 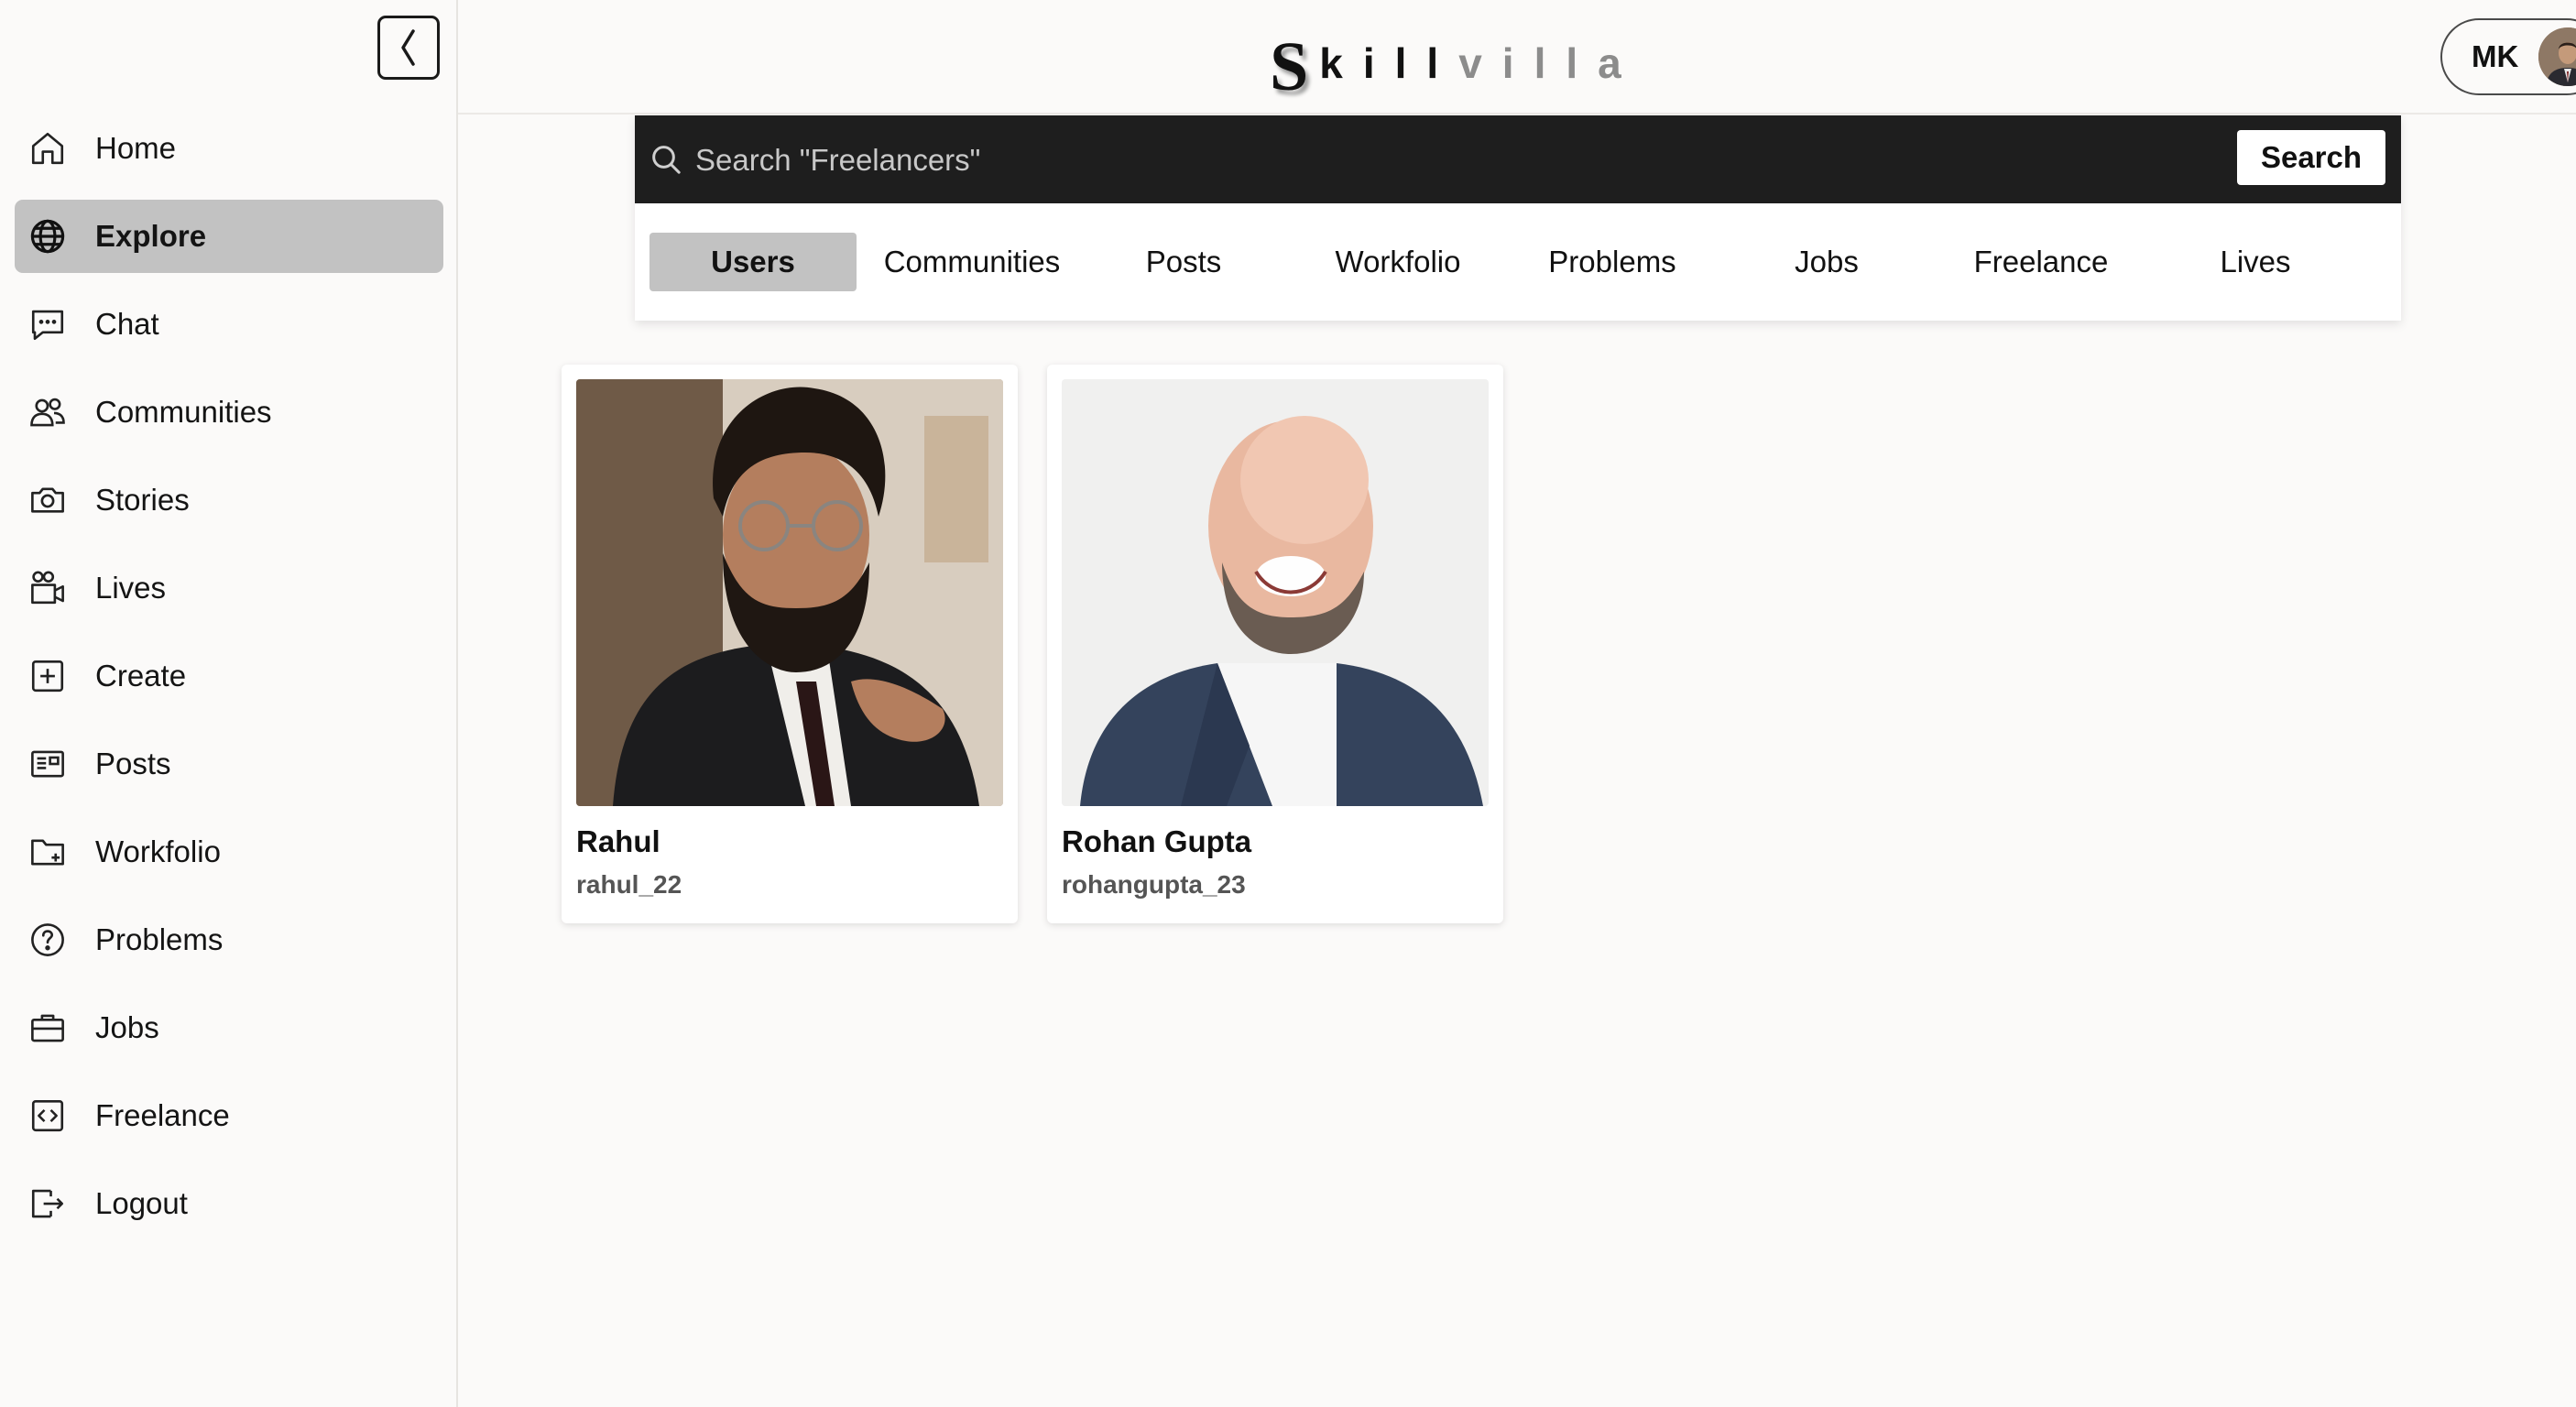 I want to click on sidebar-item-label: Posts, so click(x=133, y=763).